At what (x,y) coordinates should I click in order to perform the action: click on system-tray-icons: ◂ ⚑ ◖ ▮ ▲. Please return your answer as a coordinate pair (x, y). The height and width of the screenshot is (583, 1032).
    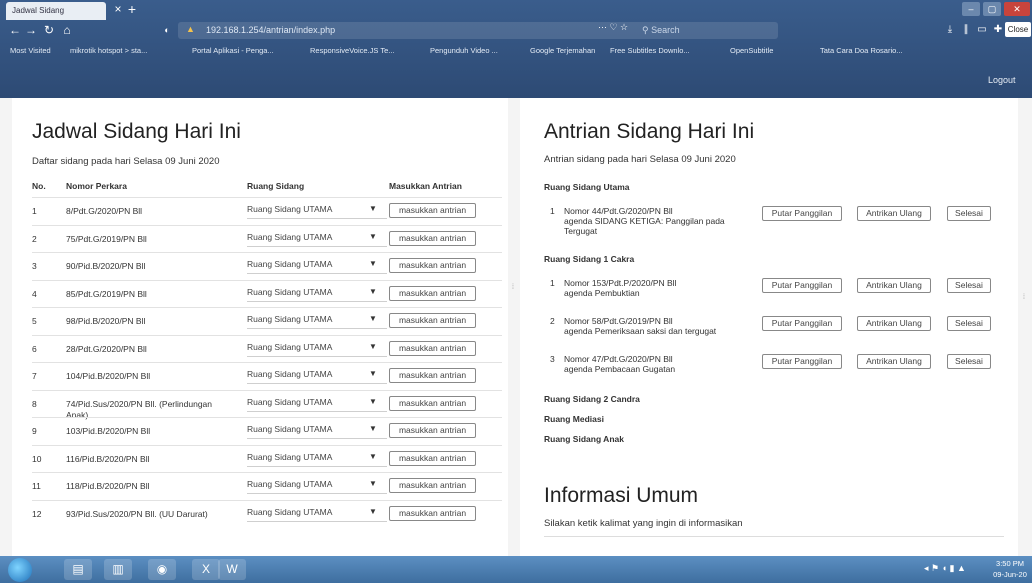
    Looking at the image, I should click on (945, 568).